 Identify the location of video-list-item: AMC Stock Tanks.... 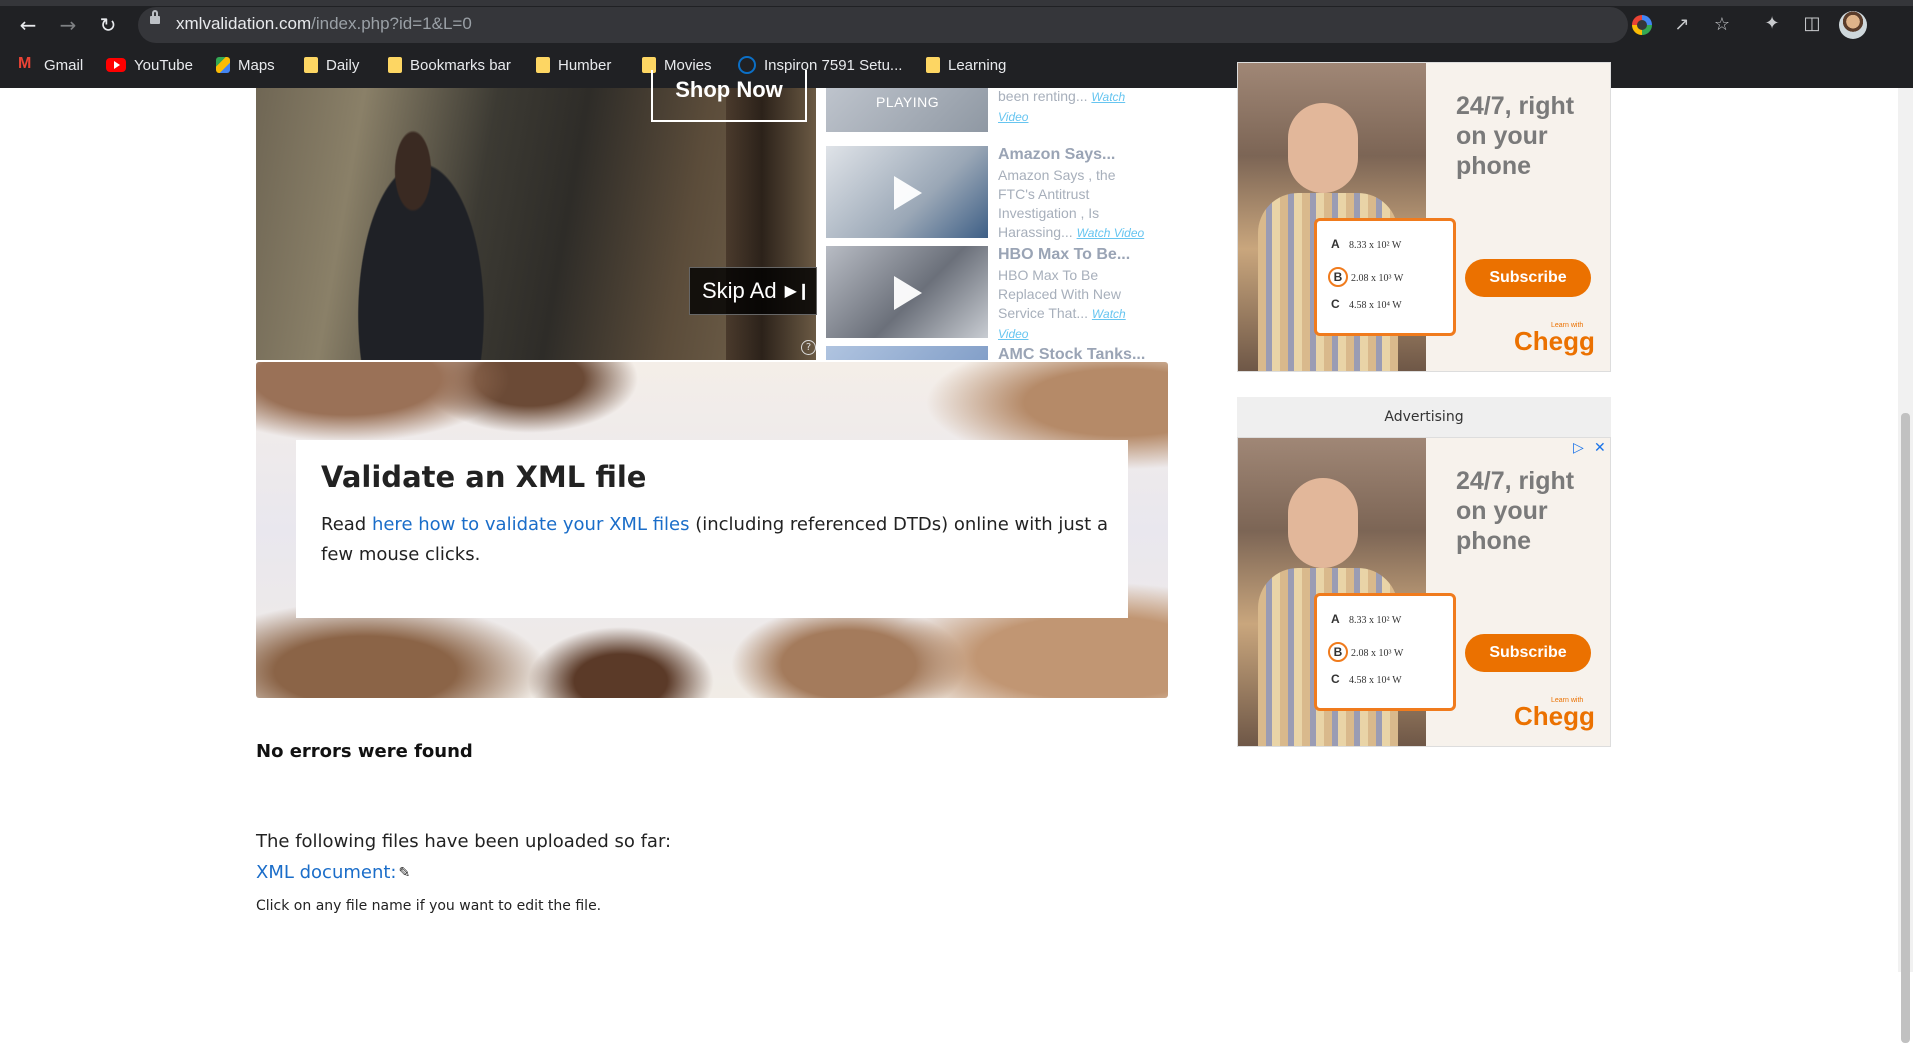
(991, 353).